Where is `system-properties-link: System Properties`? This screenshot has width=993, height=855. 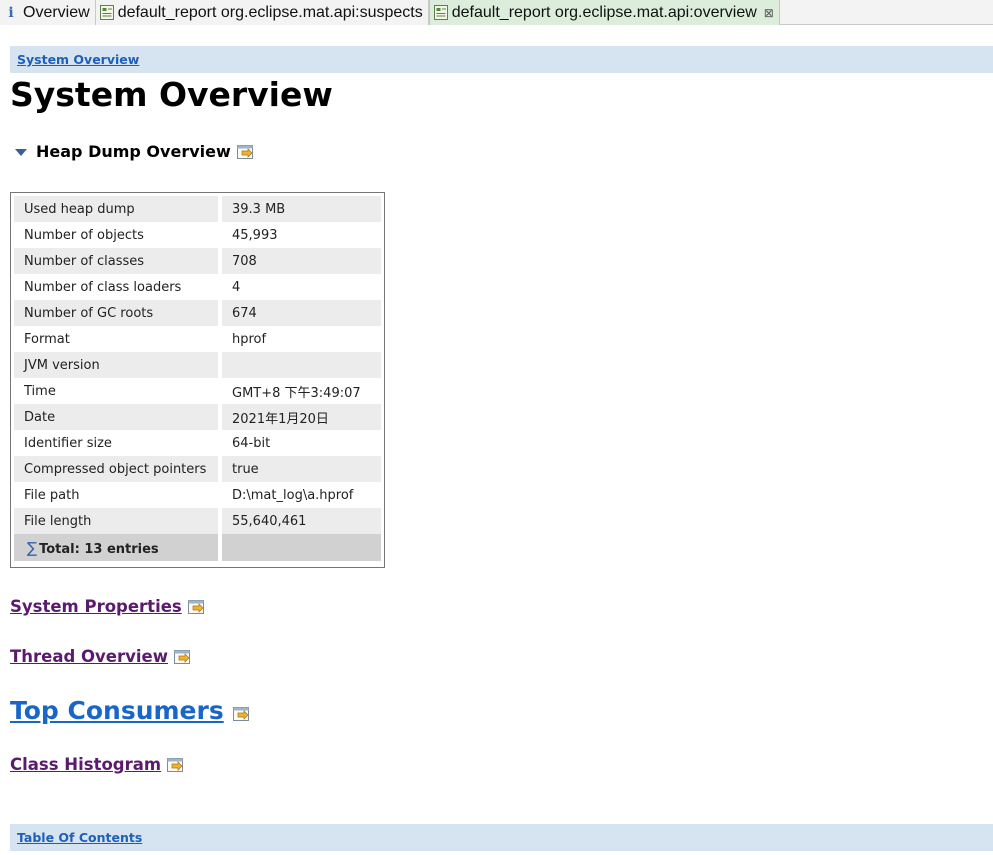
system-properties-link: System Properties is located at coordinates (96, 606).